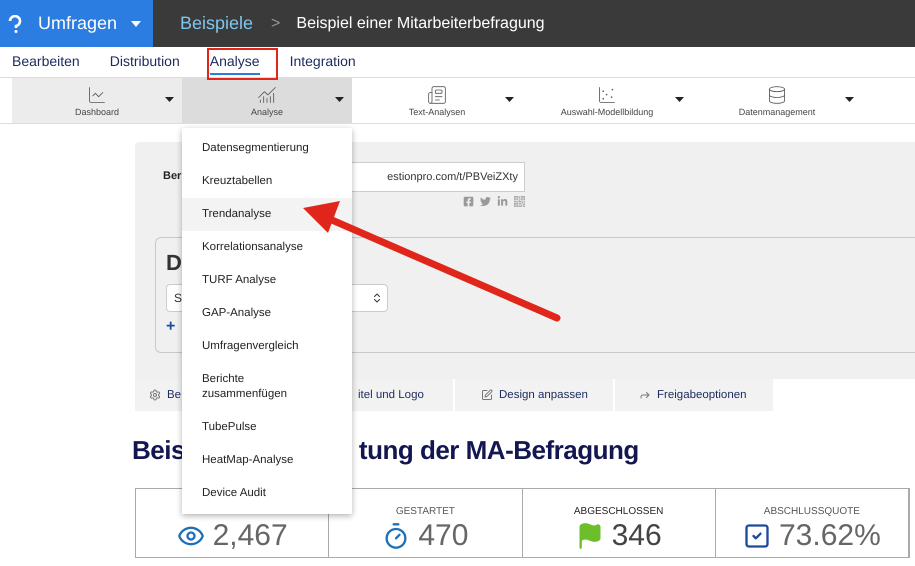 Image resolution: width=915 pixels, height=566 pixels. I want to click on nav-tab: Bearbeiten, so click(46, 62).